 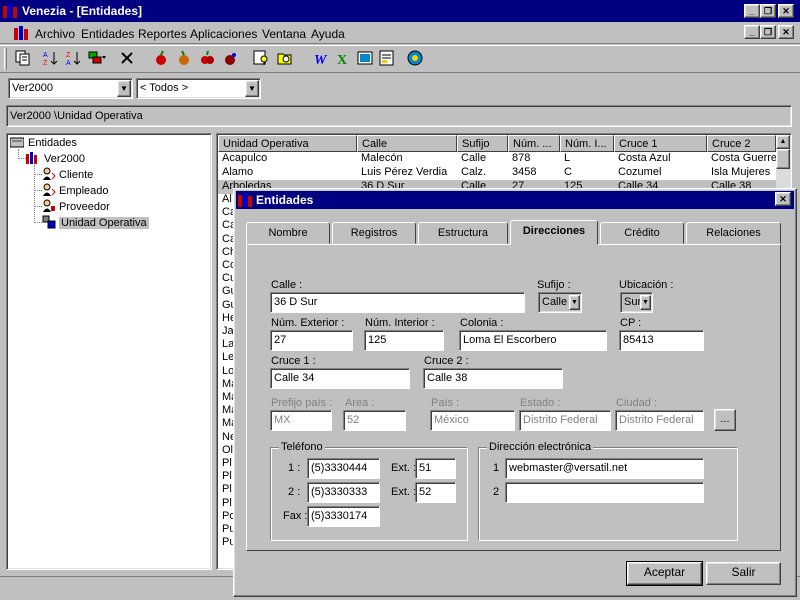 What do you see at coordinates (340, 378) in the screenshot?
I see `cruce1-field: Calle 34` at bounding box center [340, 378].